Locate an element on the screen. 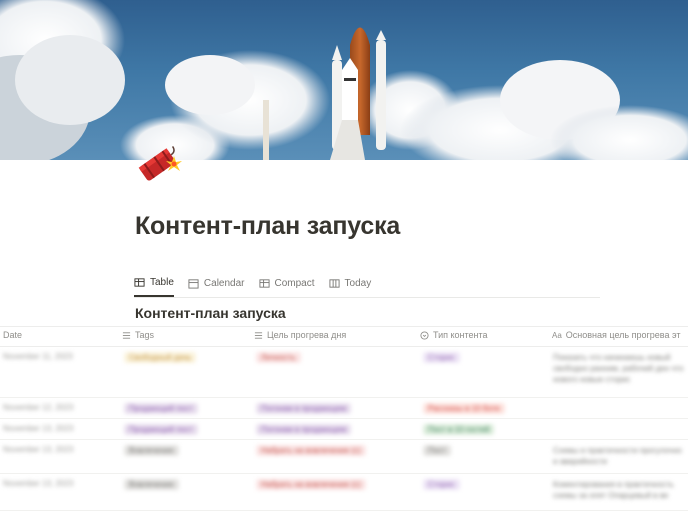  firecracker-icon is located at coordinates (160, 163).